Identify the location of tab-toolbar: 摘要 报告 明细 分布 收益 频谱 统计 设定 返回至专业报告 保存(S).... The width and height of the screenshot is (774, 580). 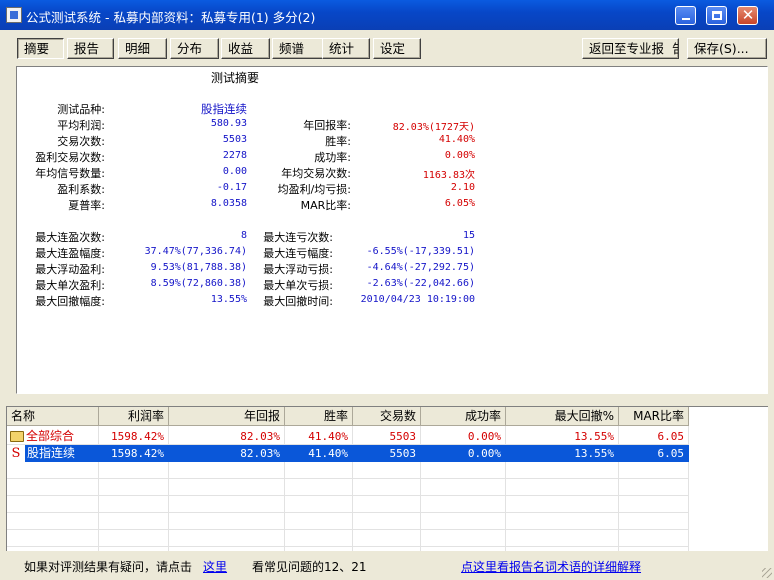
(387, 46).